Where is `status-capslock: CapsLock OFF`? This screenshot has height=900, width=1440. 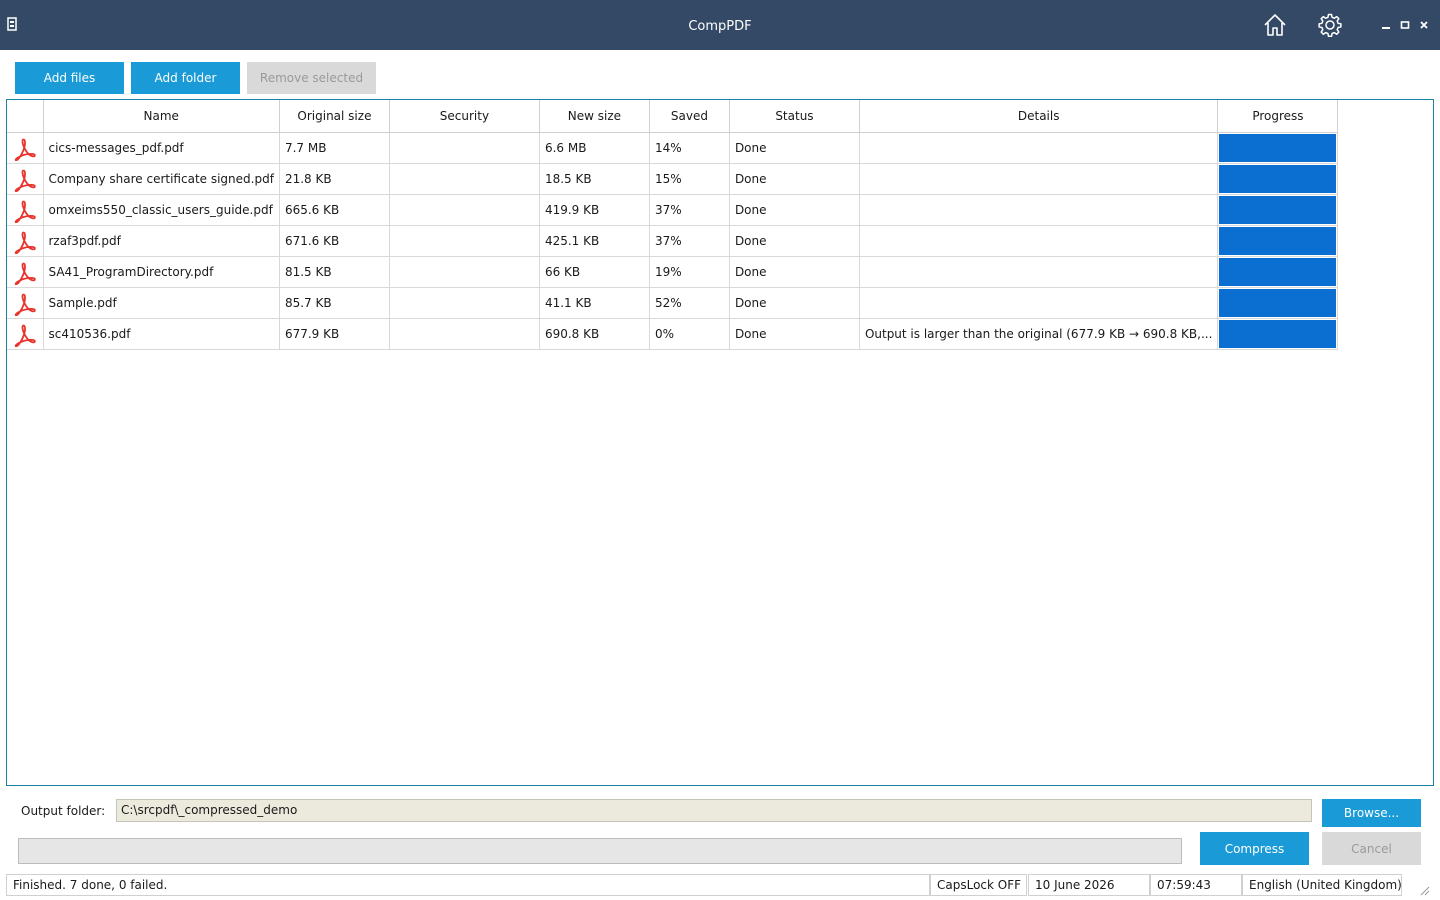 status-capslock: CapsLock OFF is located at coordinates (978, 885).